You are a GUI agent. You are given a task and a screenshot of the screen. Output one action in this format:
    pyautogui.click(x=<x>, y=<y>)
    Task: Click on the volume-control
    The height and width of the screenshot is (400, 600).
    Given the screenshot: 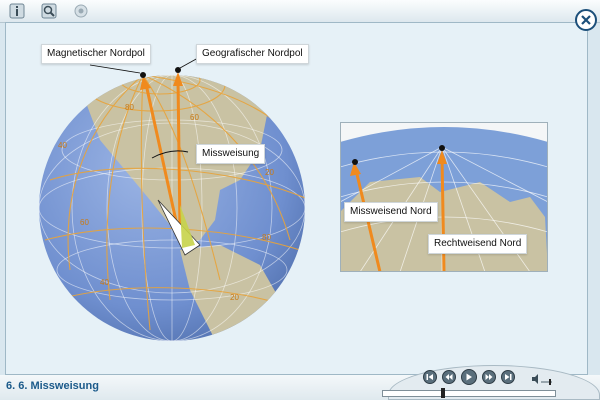 What is the action you would take?
    pyautogui.click(x=542, y=381)
    